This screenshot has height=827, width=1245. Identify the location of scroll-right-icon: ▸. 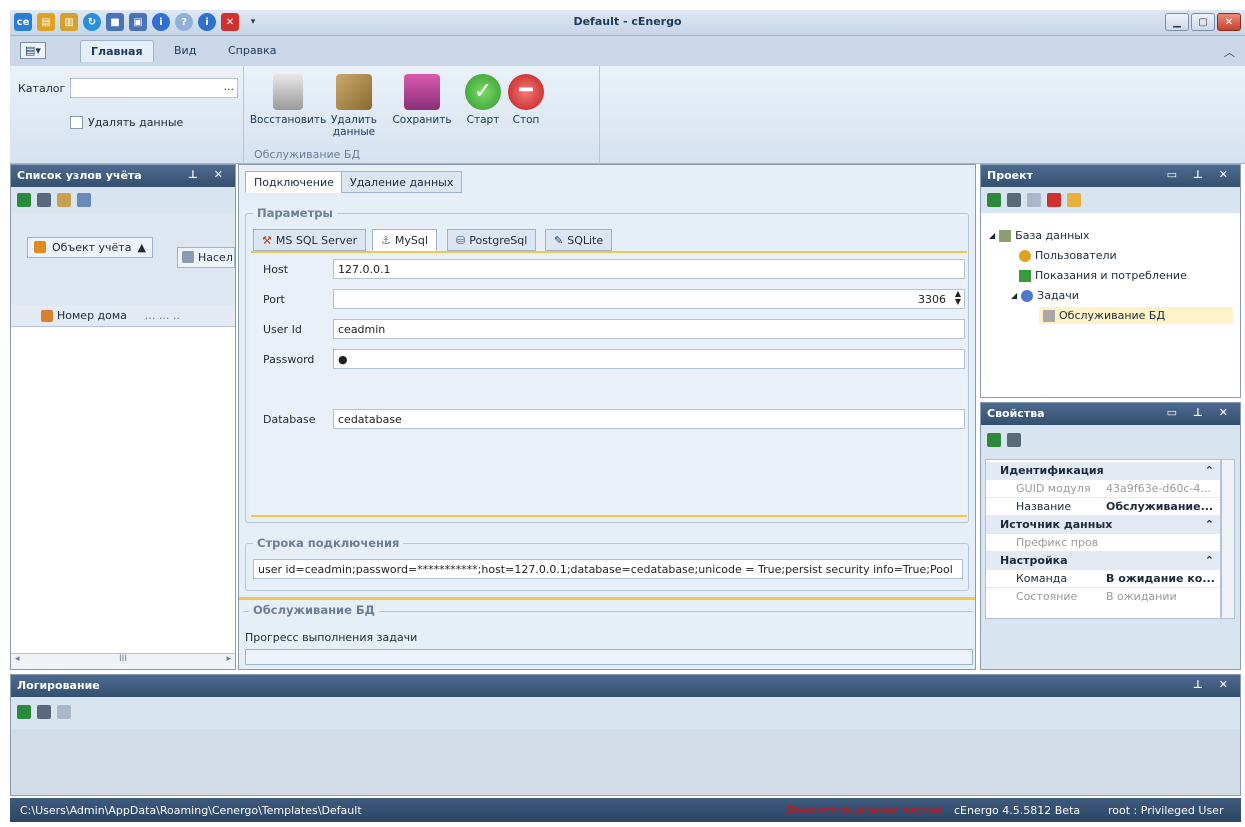
(228, 659).